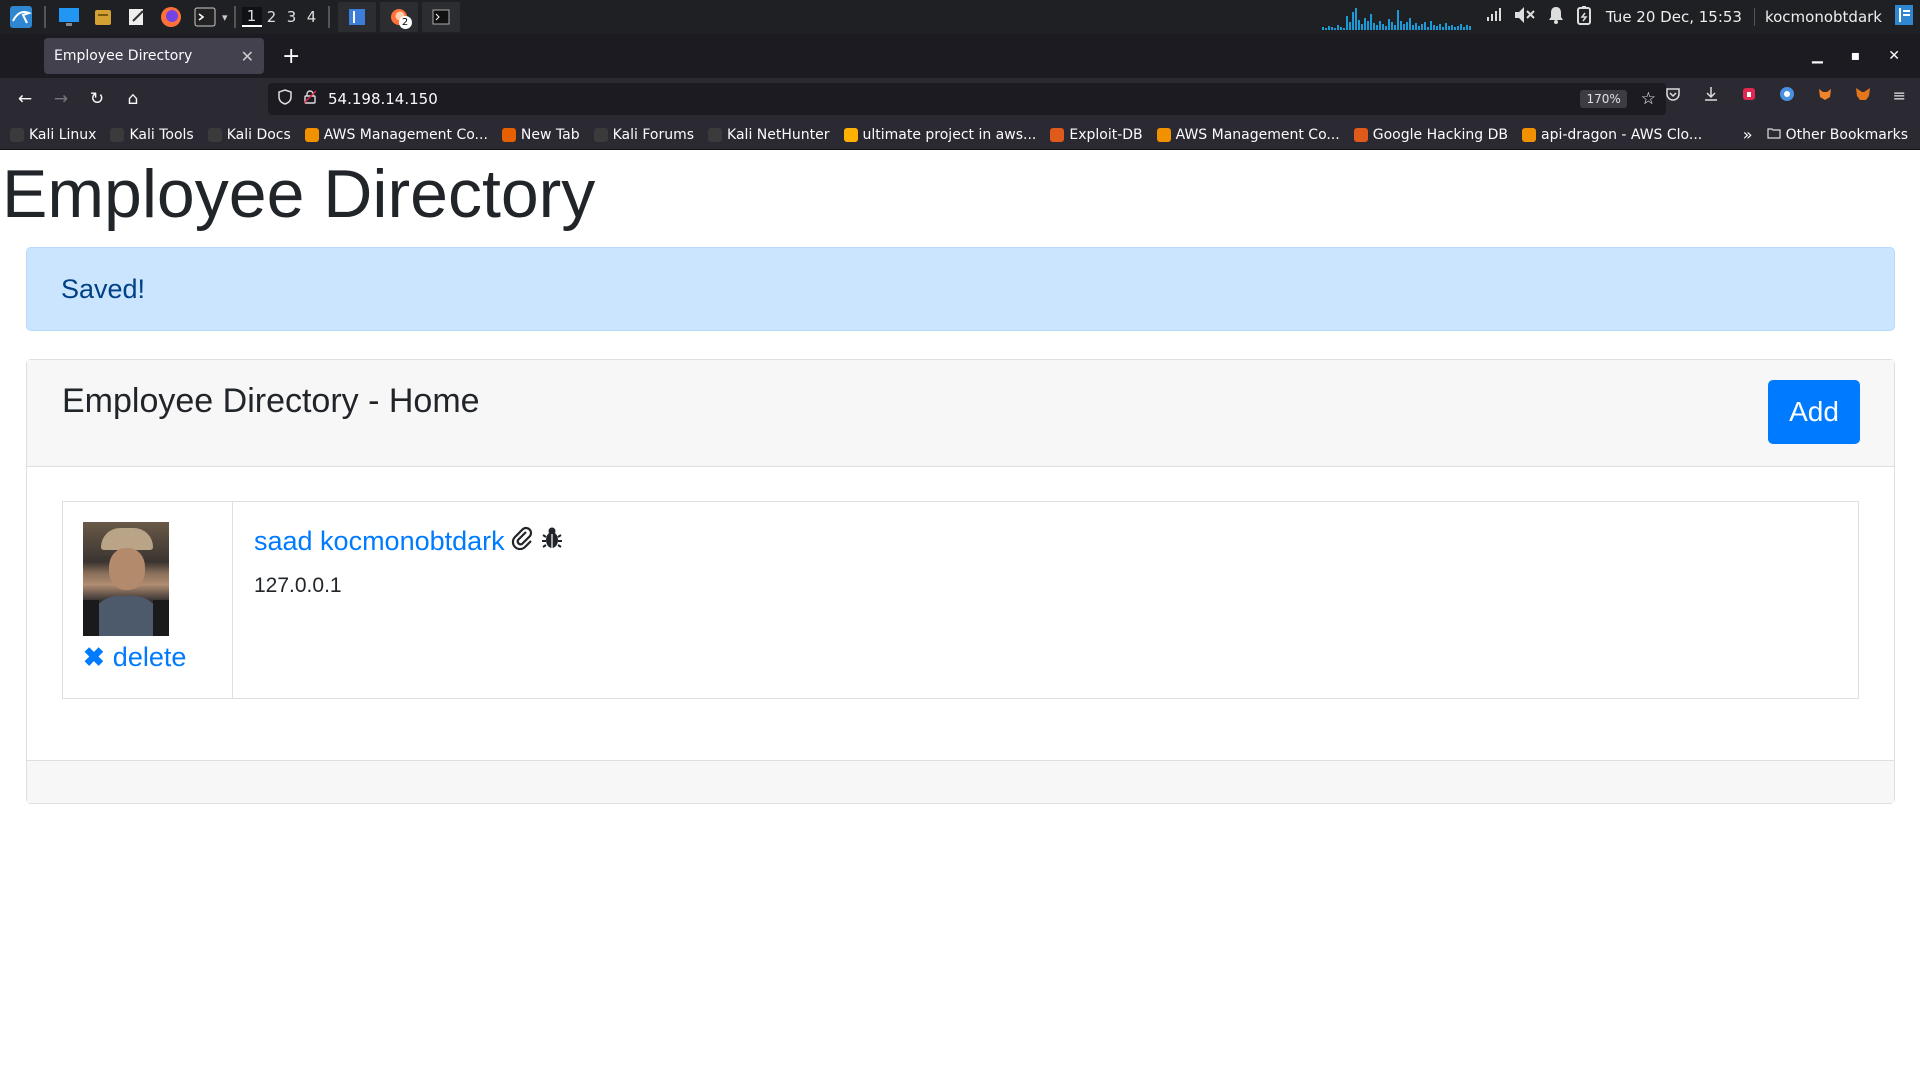 The width and height of the screenshot is (1920, 1080). I want to click on other-bookmarks: Other Bookmarks, so click(1837, 135).